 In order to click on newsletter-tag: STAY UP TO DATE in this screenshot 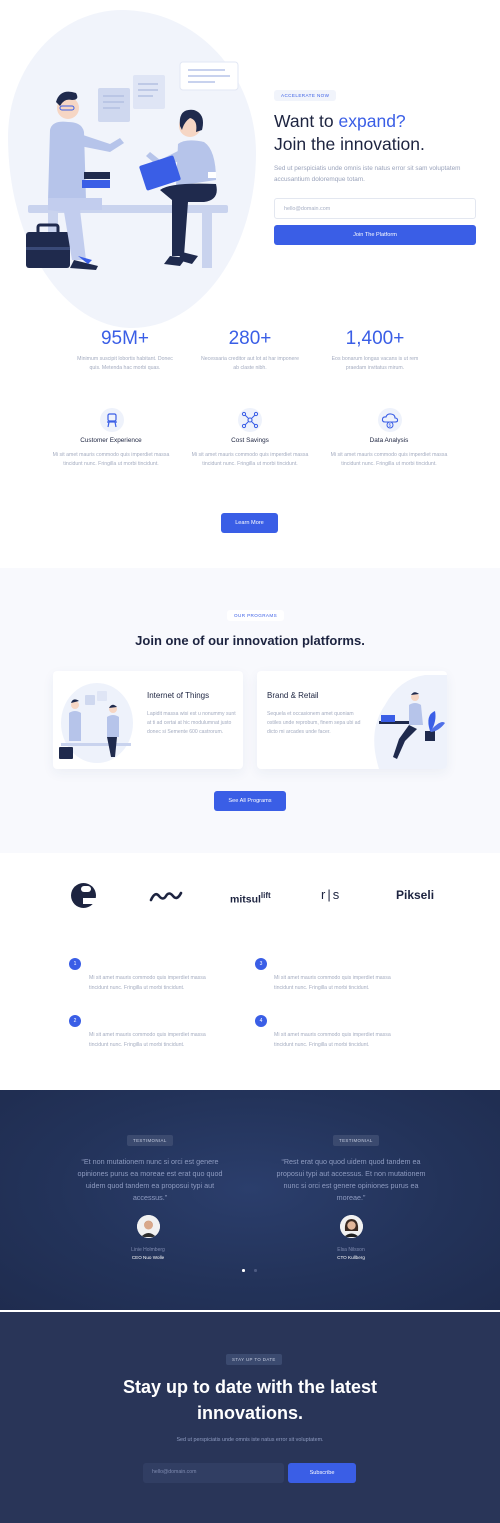, I will do `click(254, 1359)`.